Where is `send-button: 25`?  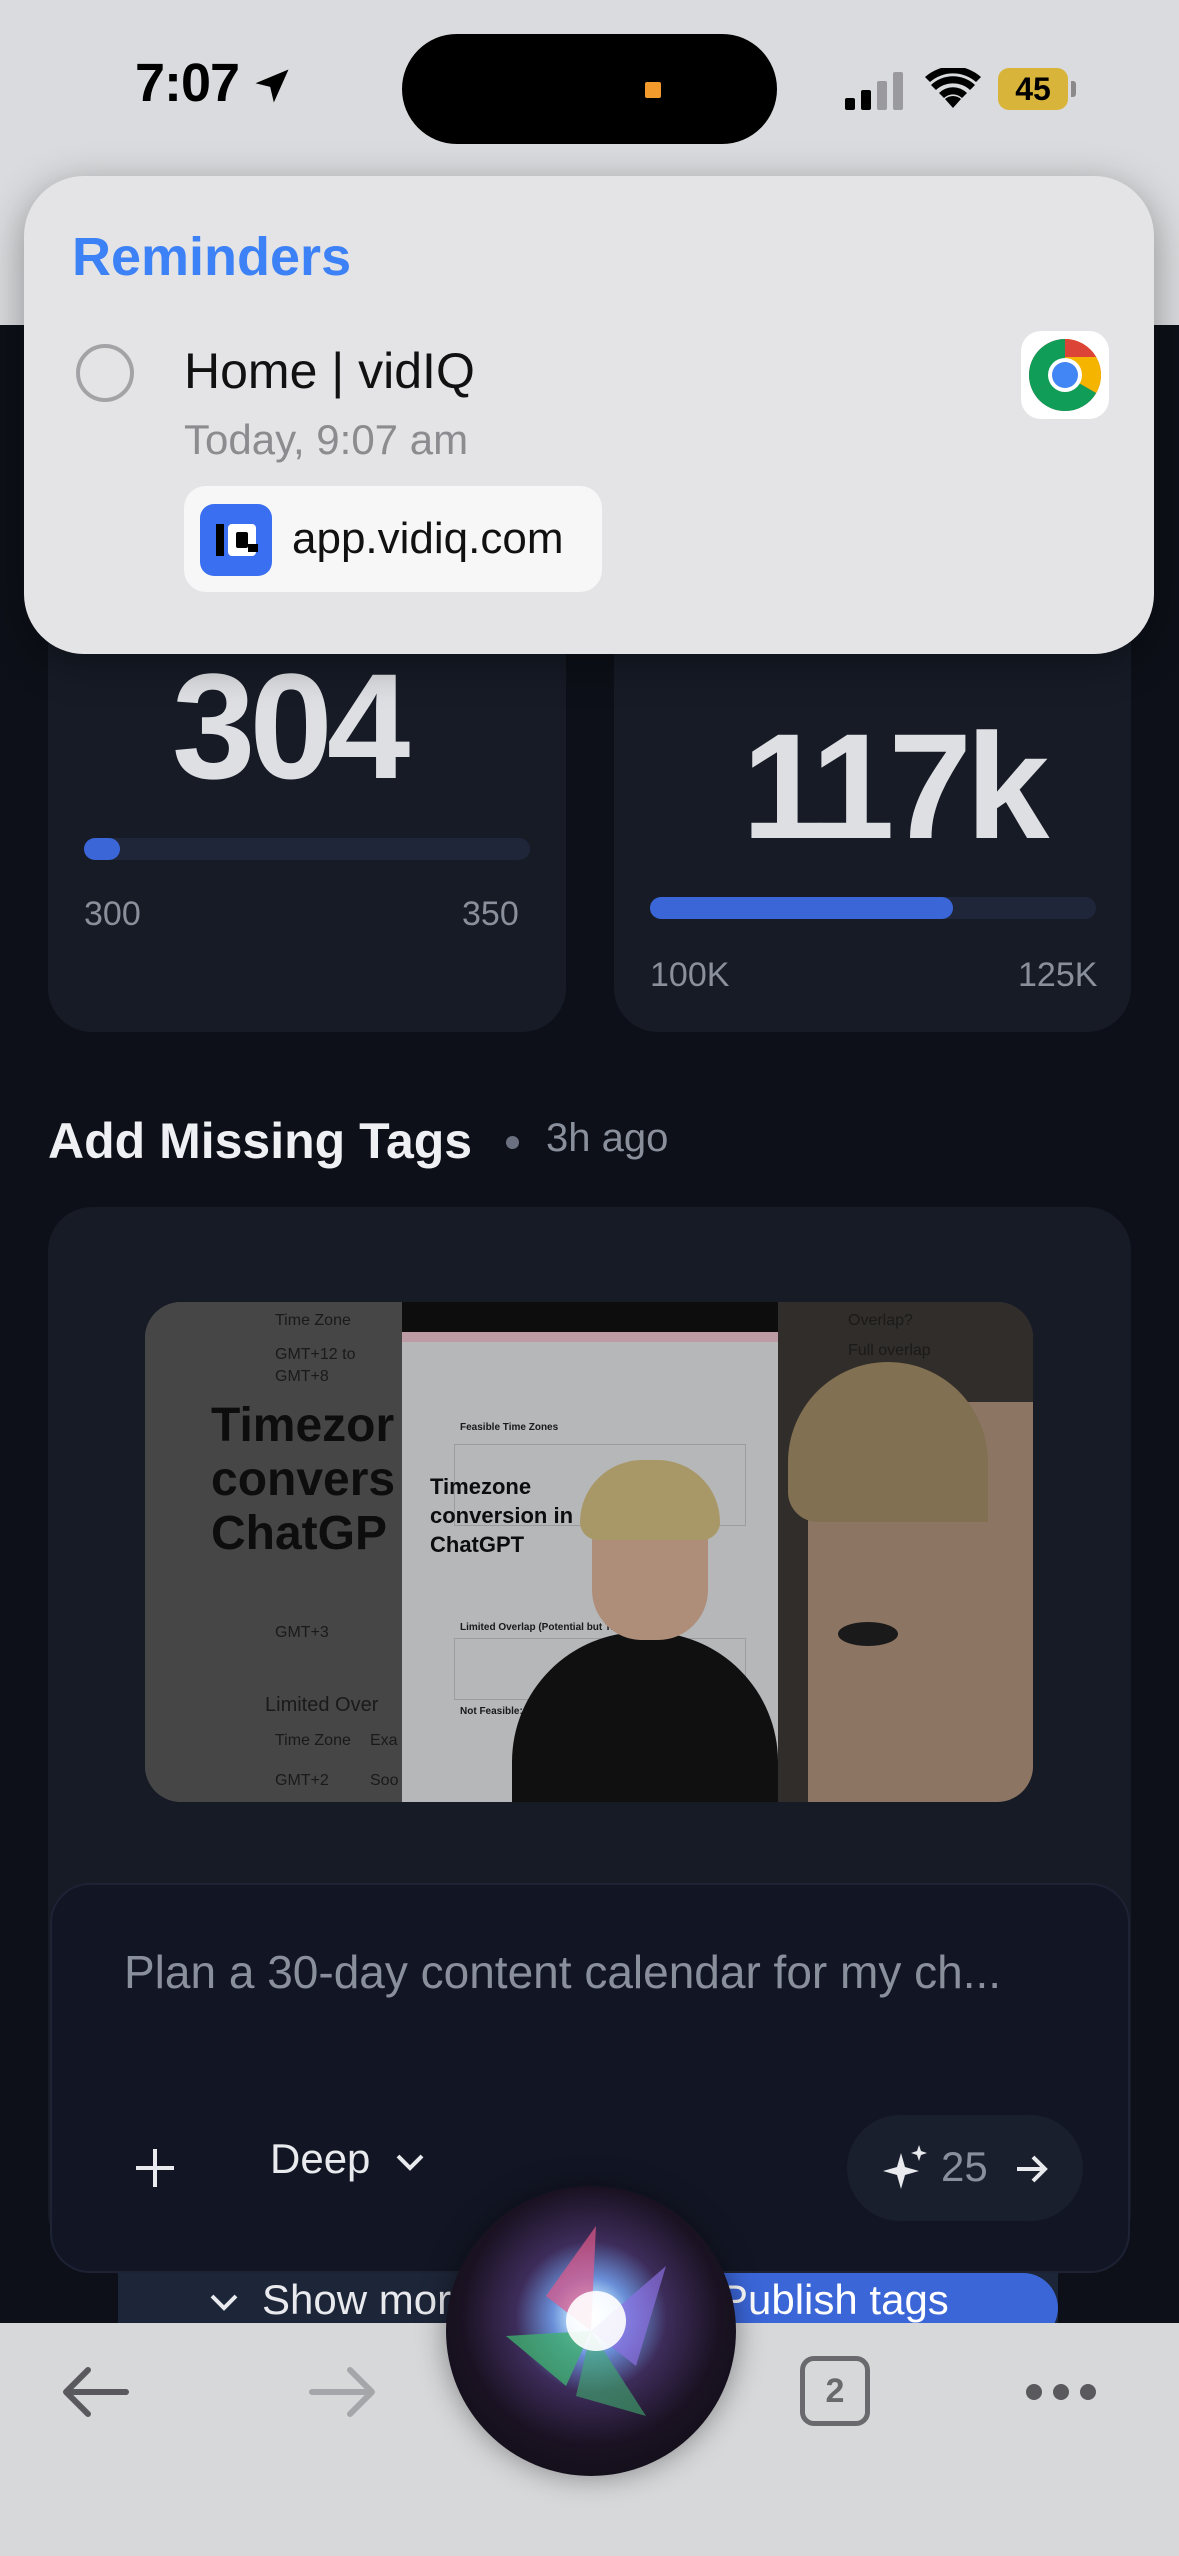
send-button: 25 is located at coordinates (965, 2168).